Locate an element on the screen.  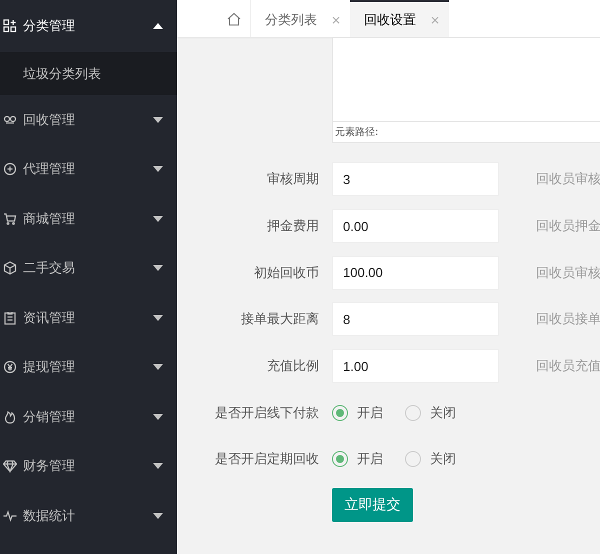
sidebar-item: 商城管理 is located at coordinates (88, 219).